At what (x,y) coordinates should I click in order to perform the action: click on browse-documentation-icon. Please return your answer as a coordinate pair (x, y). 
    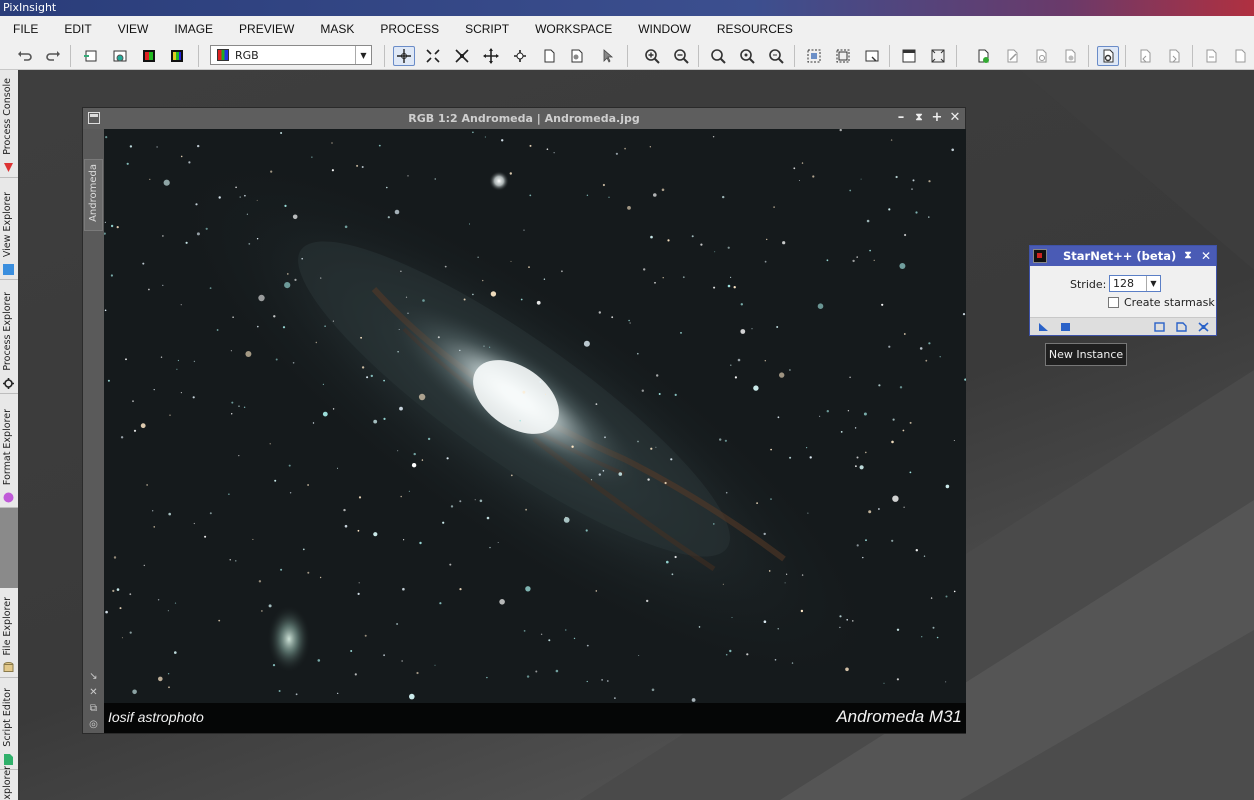
    Looking at the image, I should click on (1159, 327).